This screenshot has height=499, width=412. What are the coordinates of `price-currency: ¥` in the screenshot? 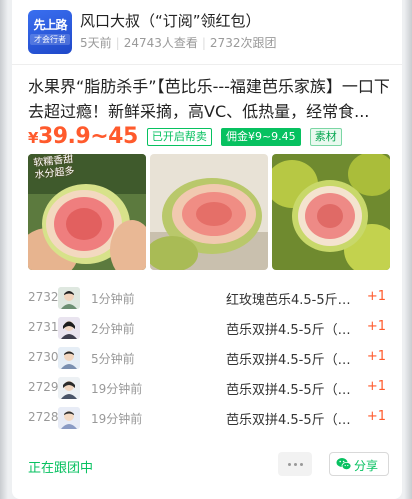 It's located at (33, 138).